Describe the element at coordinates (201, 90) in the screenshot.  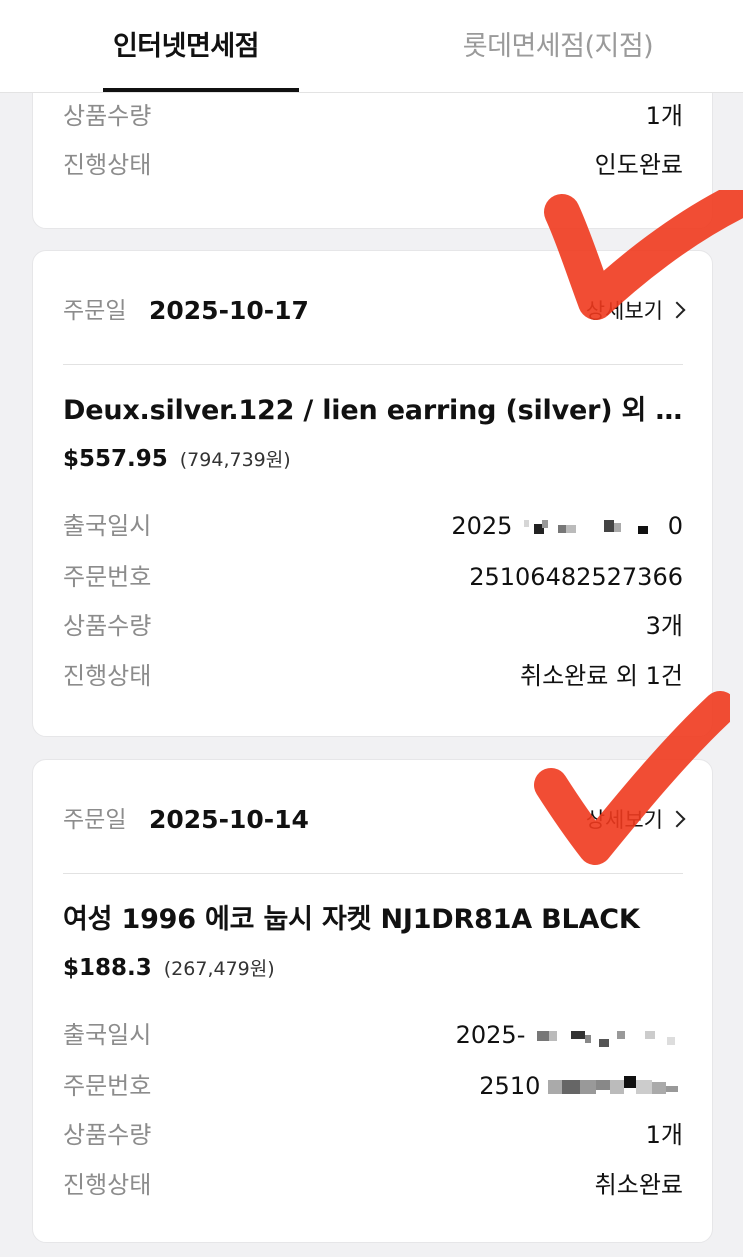
I see `active-tab-indicator` at that location.